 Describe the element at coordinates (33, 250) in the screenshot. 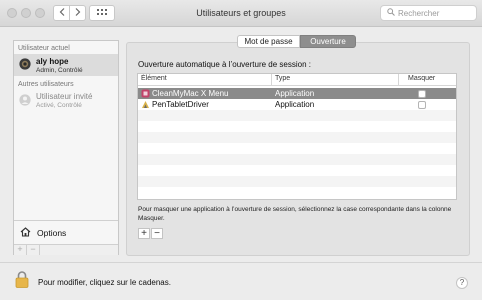

I see `remove-user-button: −` at that location.